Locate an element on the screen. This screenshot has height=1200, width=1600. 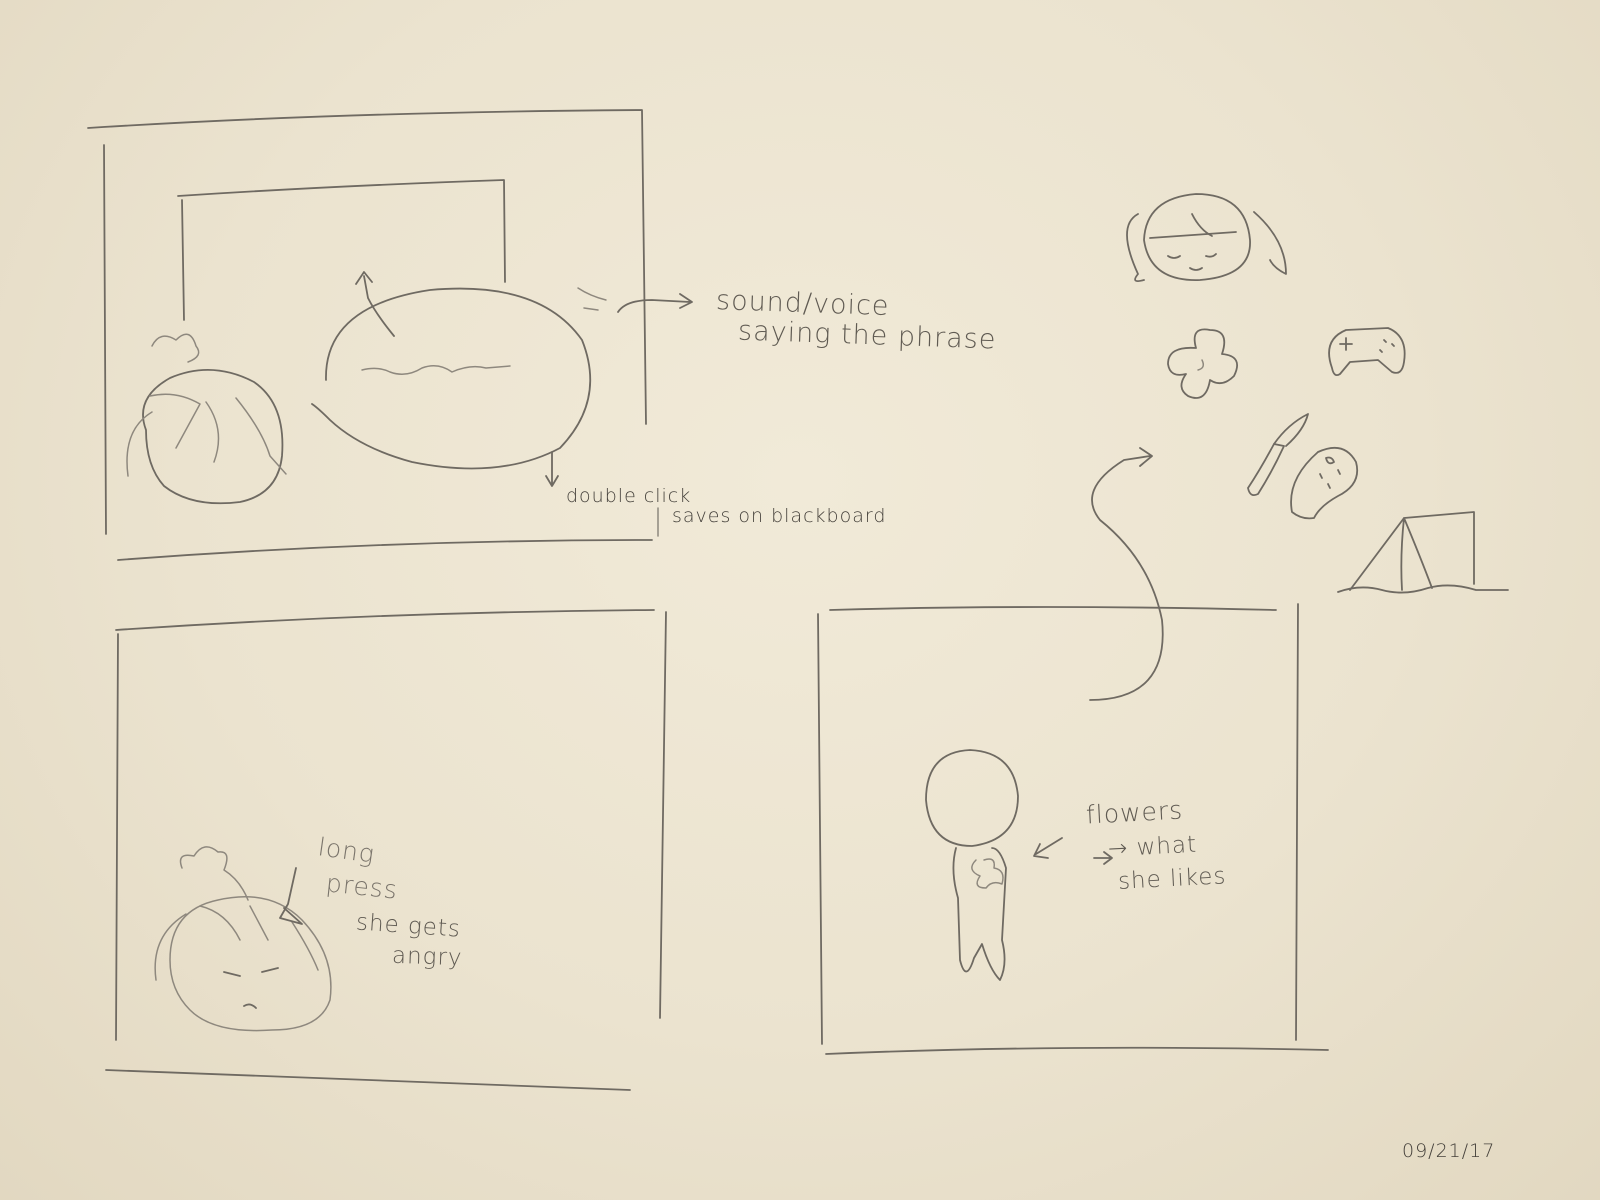
paint-palette-icon is located at coordinates (1324, 483).